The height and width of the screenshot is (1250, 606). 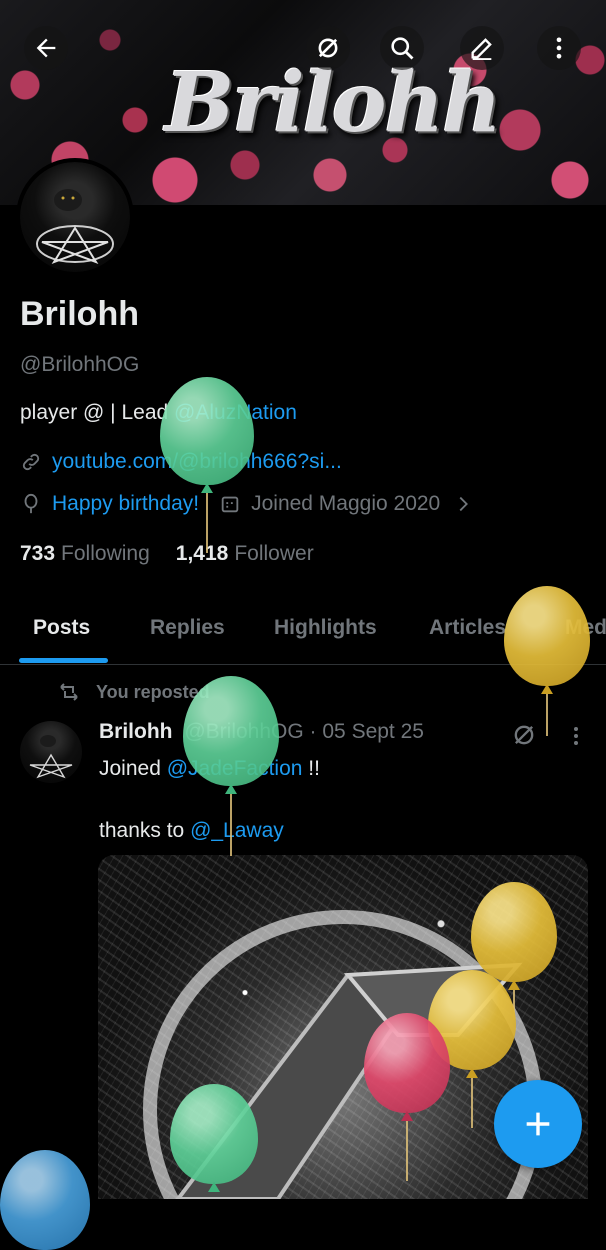 I want to click on tab-replies: Replies, so click(x=187, y=628).